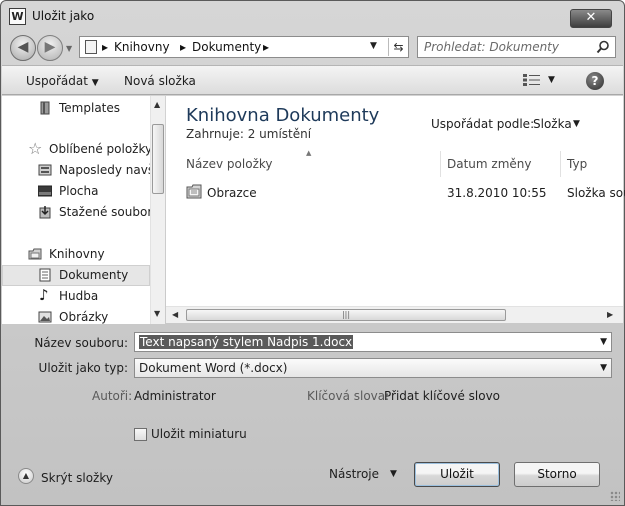 This screenshot has height=506, width=625. What do you see at coordinates (489, 164) in the screenshot?
I see `column-header-date: Datum změny` at bounding box center [489, 164].